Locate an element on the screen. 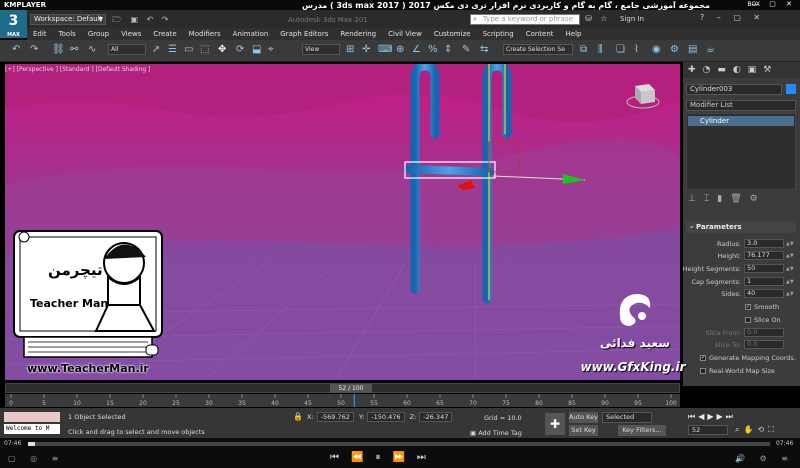 This screenshot has width=800, height=468. slice-from-value: 0.0 is located at coordinates (764, 332).